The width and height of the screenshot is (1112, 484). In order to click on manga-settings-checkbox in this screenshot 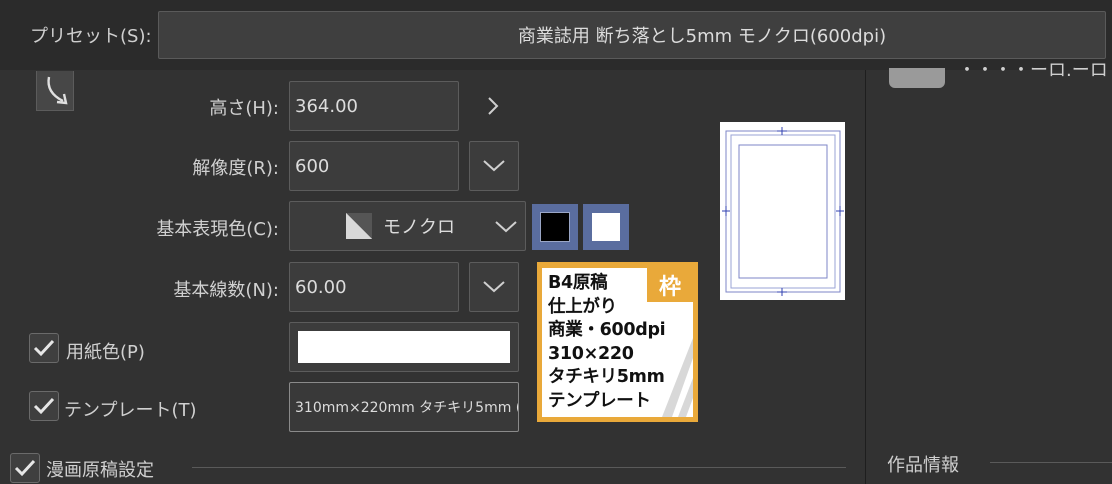, I will do `click(25, 468)`.